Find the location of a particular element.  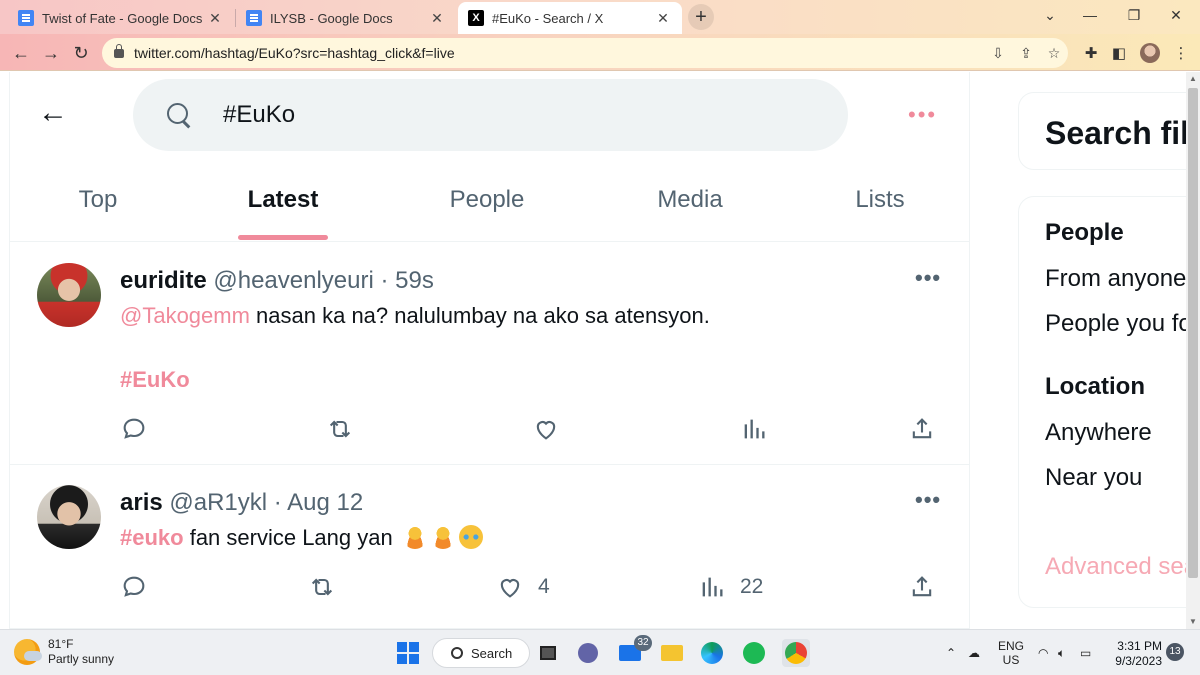

notification-badge: 13 is located at coordinates (1175, 652).